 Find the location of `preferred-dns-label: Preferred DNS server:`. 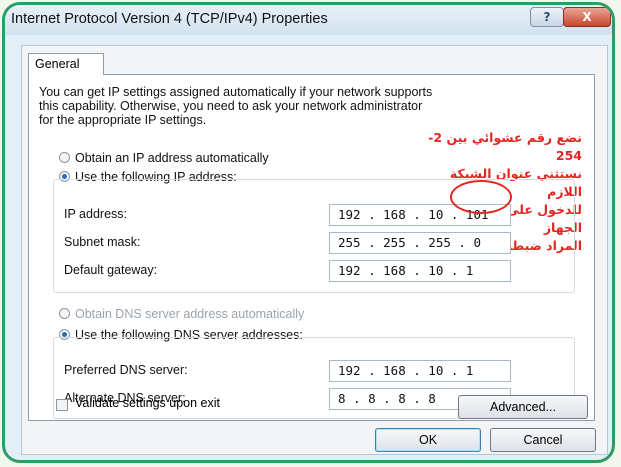

preferred-dns-label: Preferred DNS server: is located at coordinates (126, 370).